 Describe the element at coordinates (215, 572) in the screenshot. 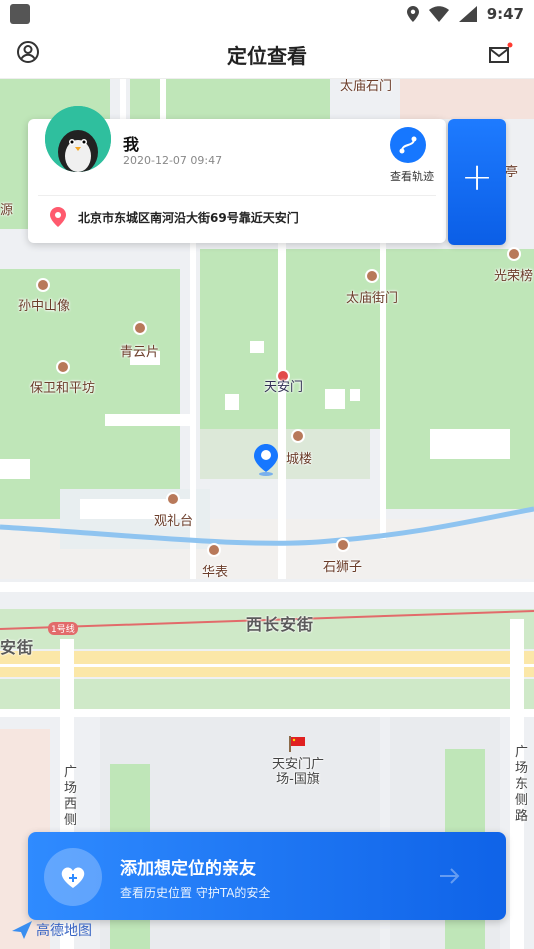

I see `map-label-huabiao: 华表` at that location.